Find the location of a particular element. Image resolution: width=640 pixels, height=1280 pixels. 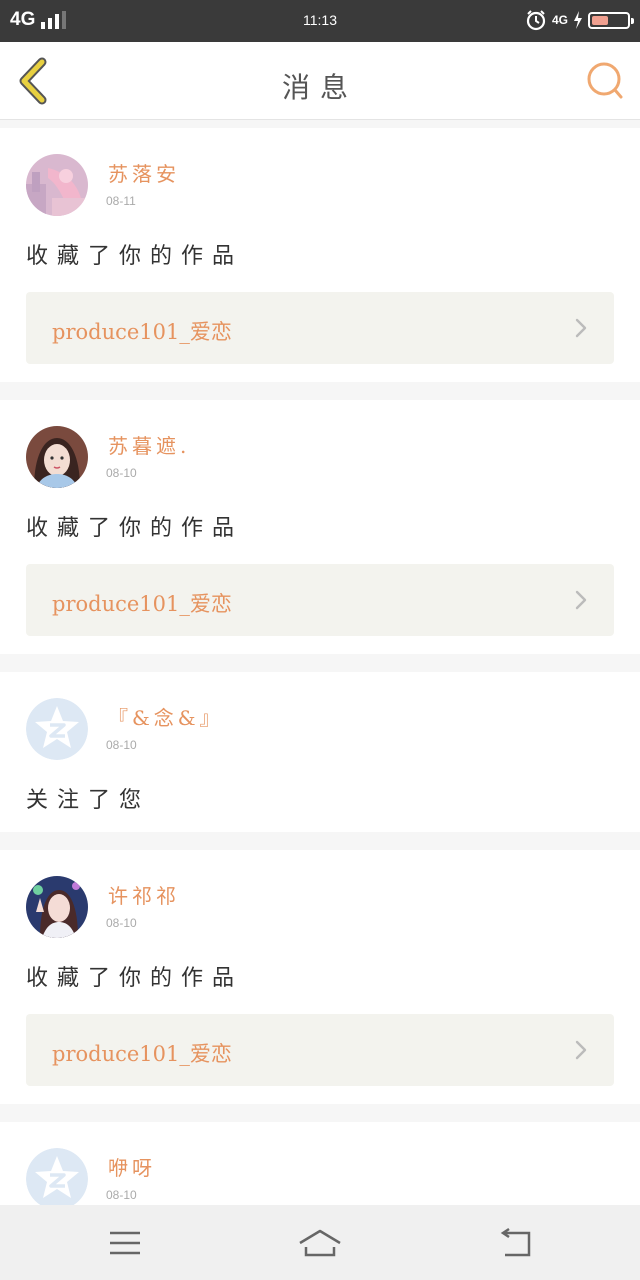

back-arrow-icon is located at coordinates (515, 1242).